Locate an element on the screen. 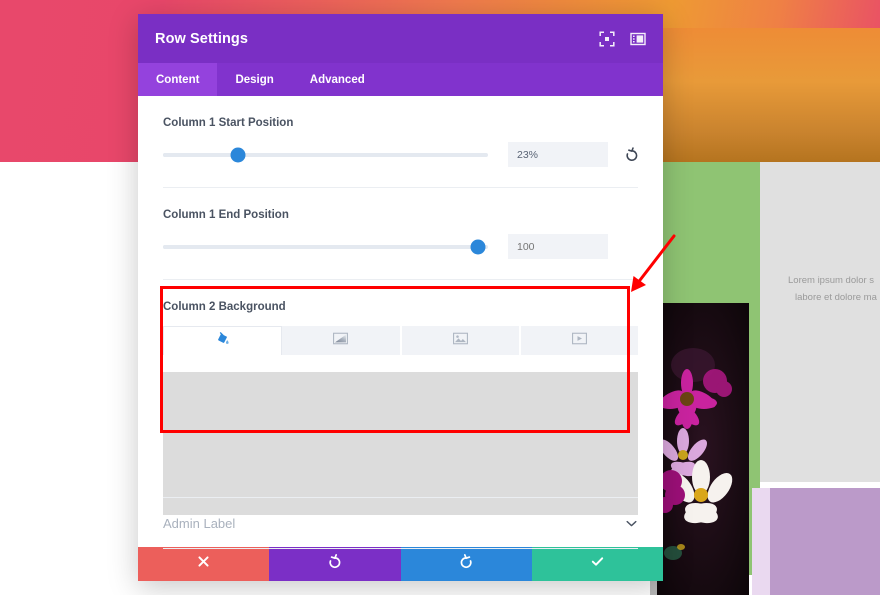 The width and height of the screenshot is (880, 595). modal-tab-bar: Content Design Advanced is located at coordinates (400, 79).